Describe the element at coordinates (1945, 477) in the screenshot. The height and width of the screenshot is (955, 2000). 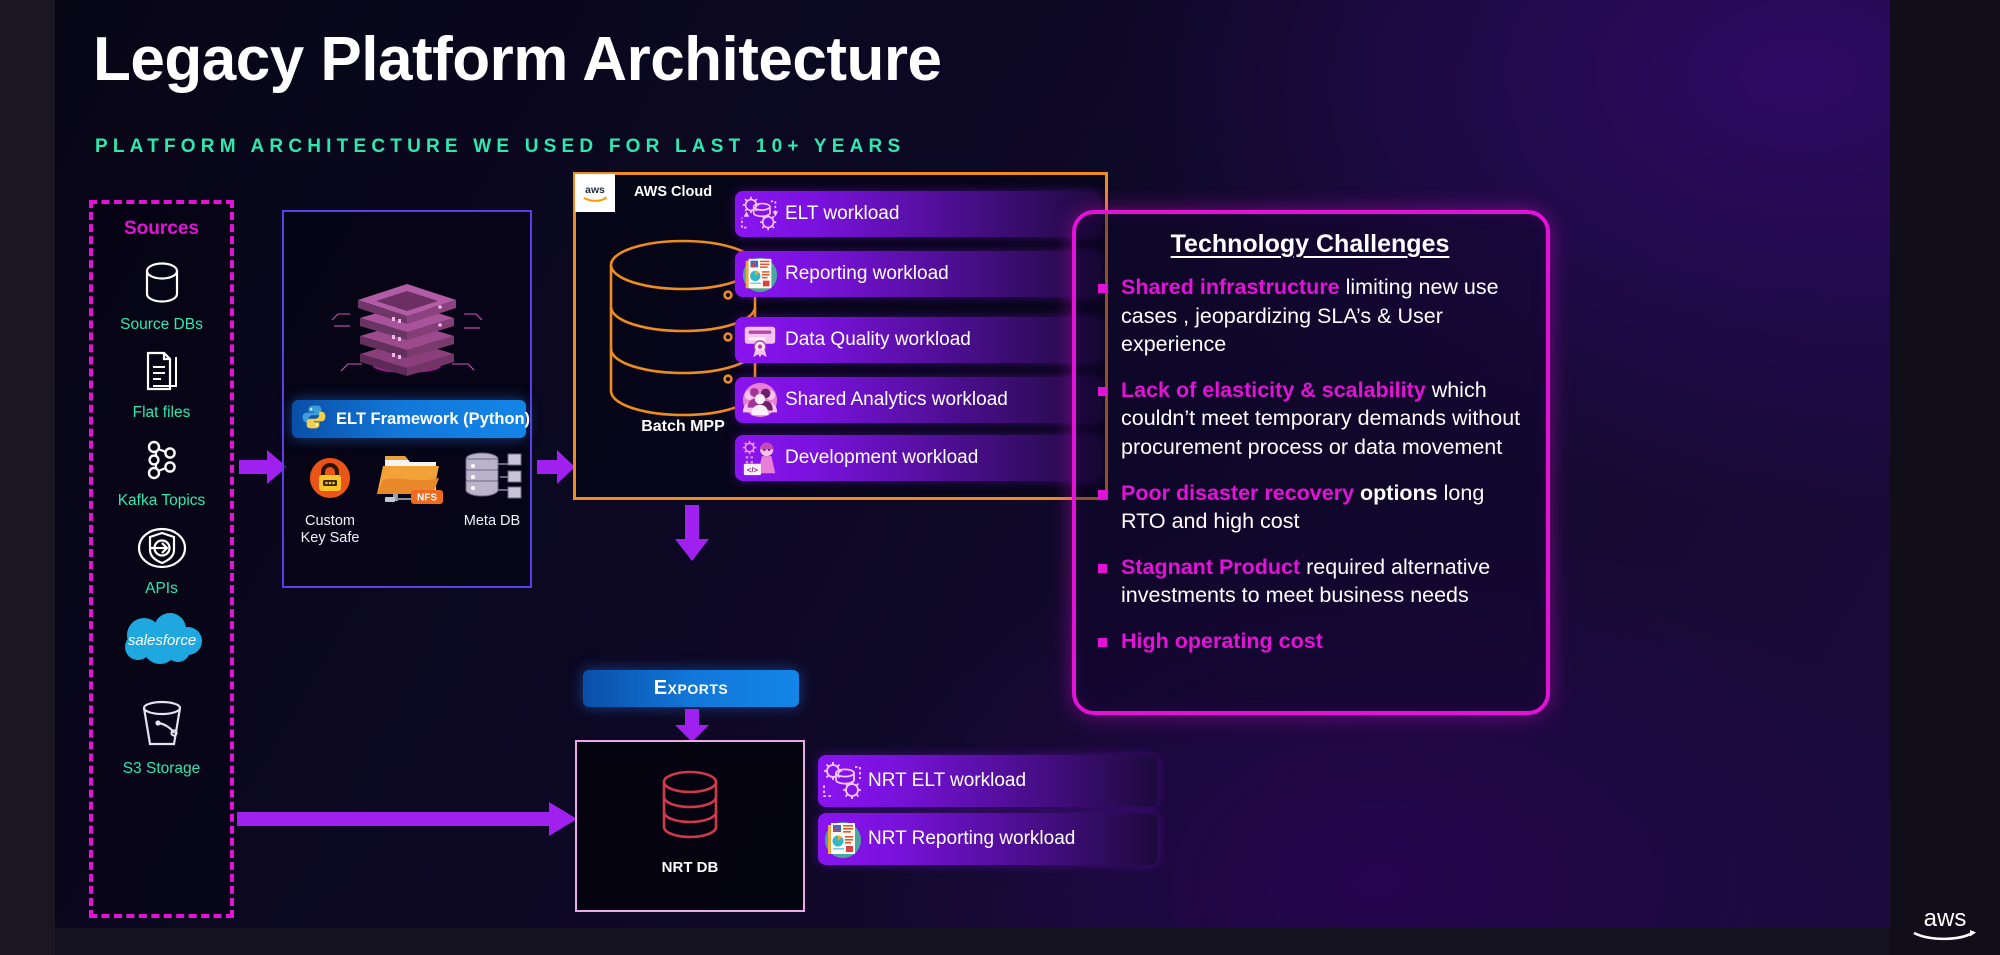
I see `right-gutter` at that location.